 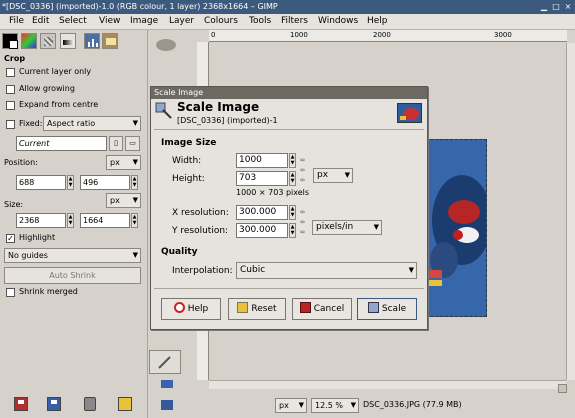 What do you see at coordinates (260, 21) in the screenshot?
I see `menu-tools: Tools` at bounding box center [260, 21].